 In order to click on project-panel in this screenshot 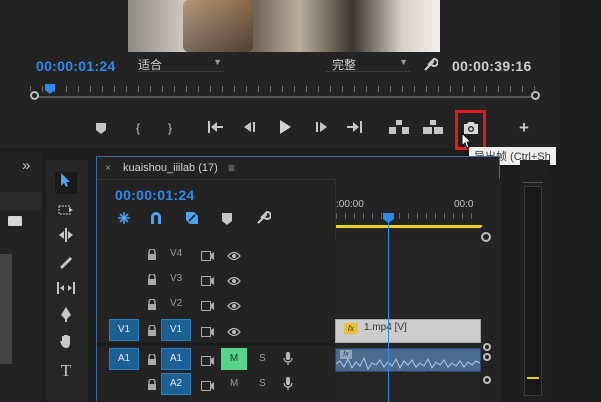, I will do `click(21, 276)`.